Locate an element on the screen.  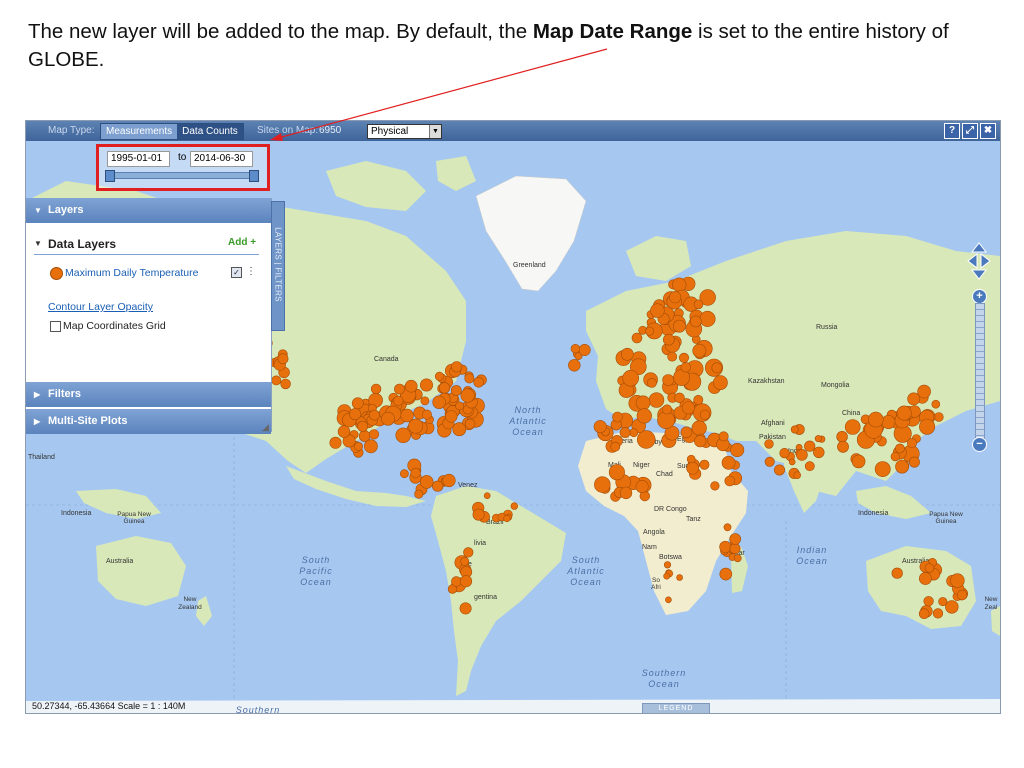
pan-control is located at coordinates (979, 261).